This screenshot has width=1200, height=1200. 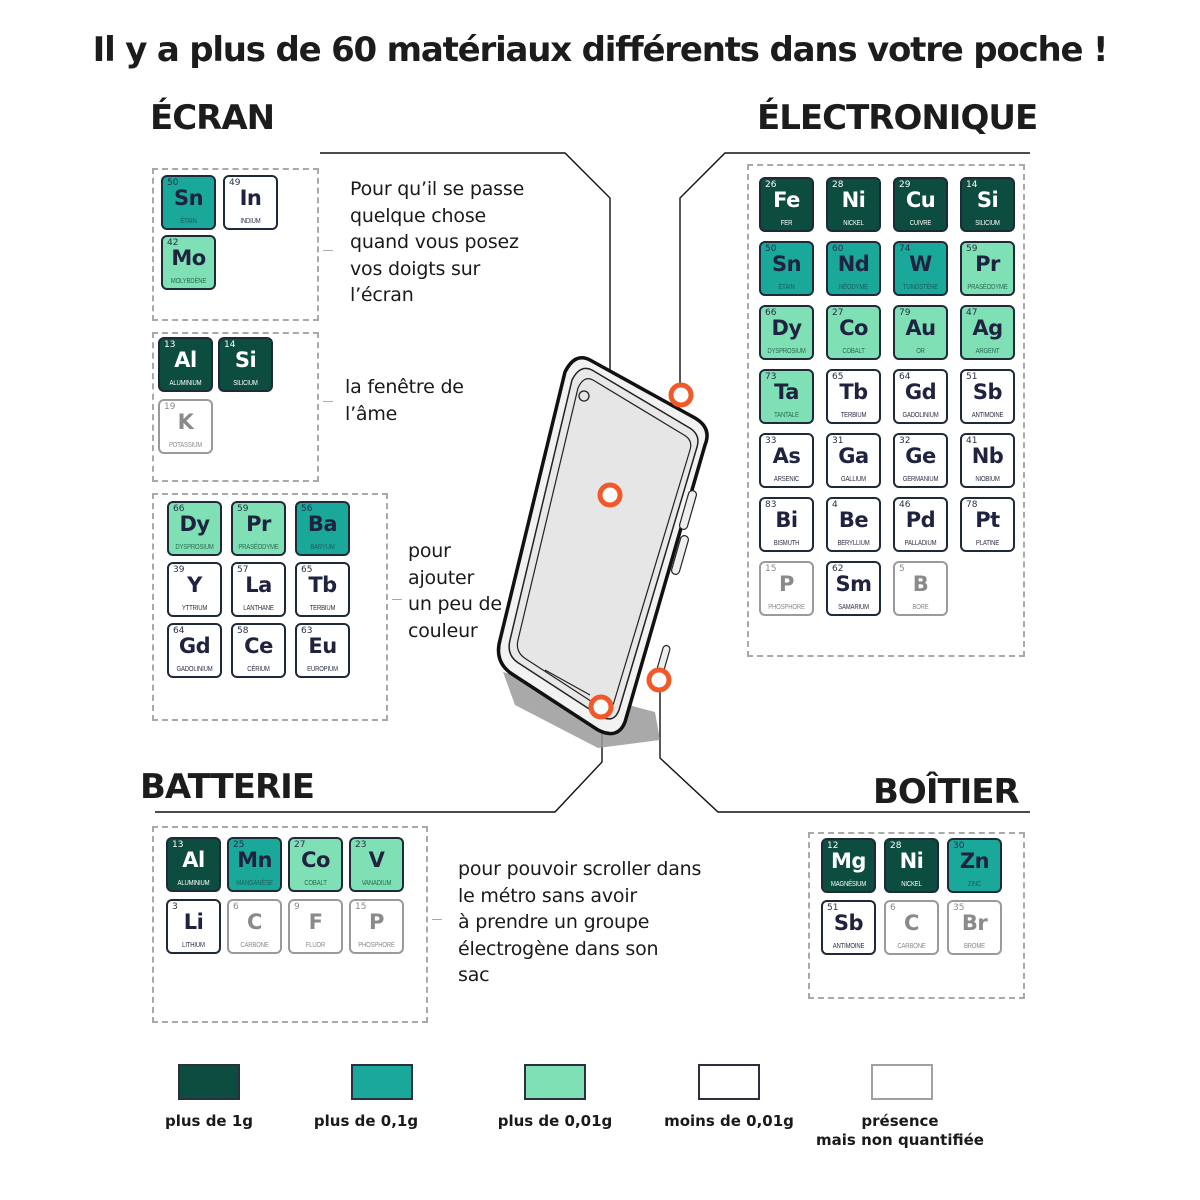 What do you see at coordinates (558, 948) in the screenshot?
I see `description-line: électrogène dans son` at bounding box center [558, 948].